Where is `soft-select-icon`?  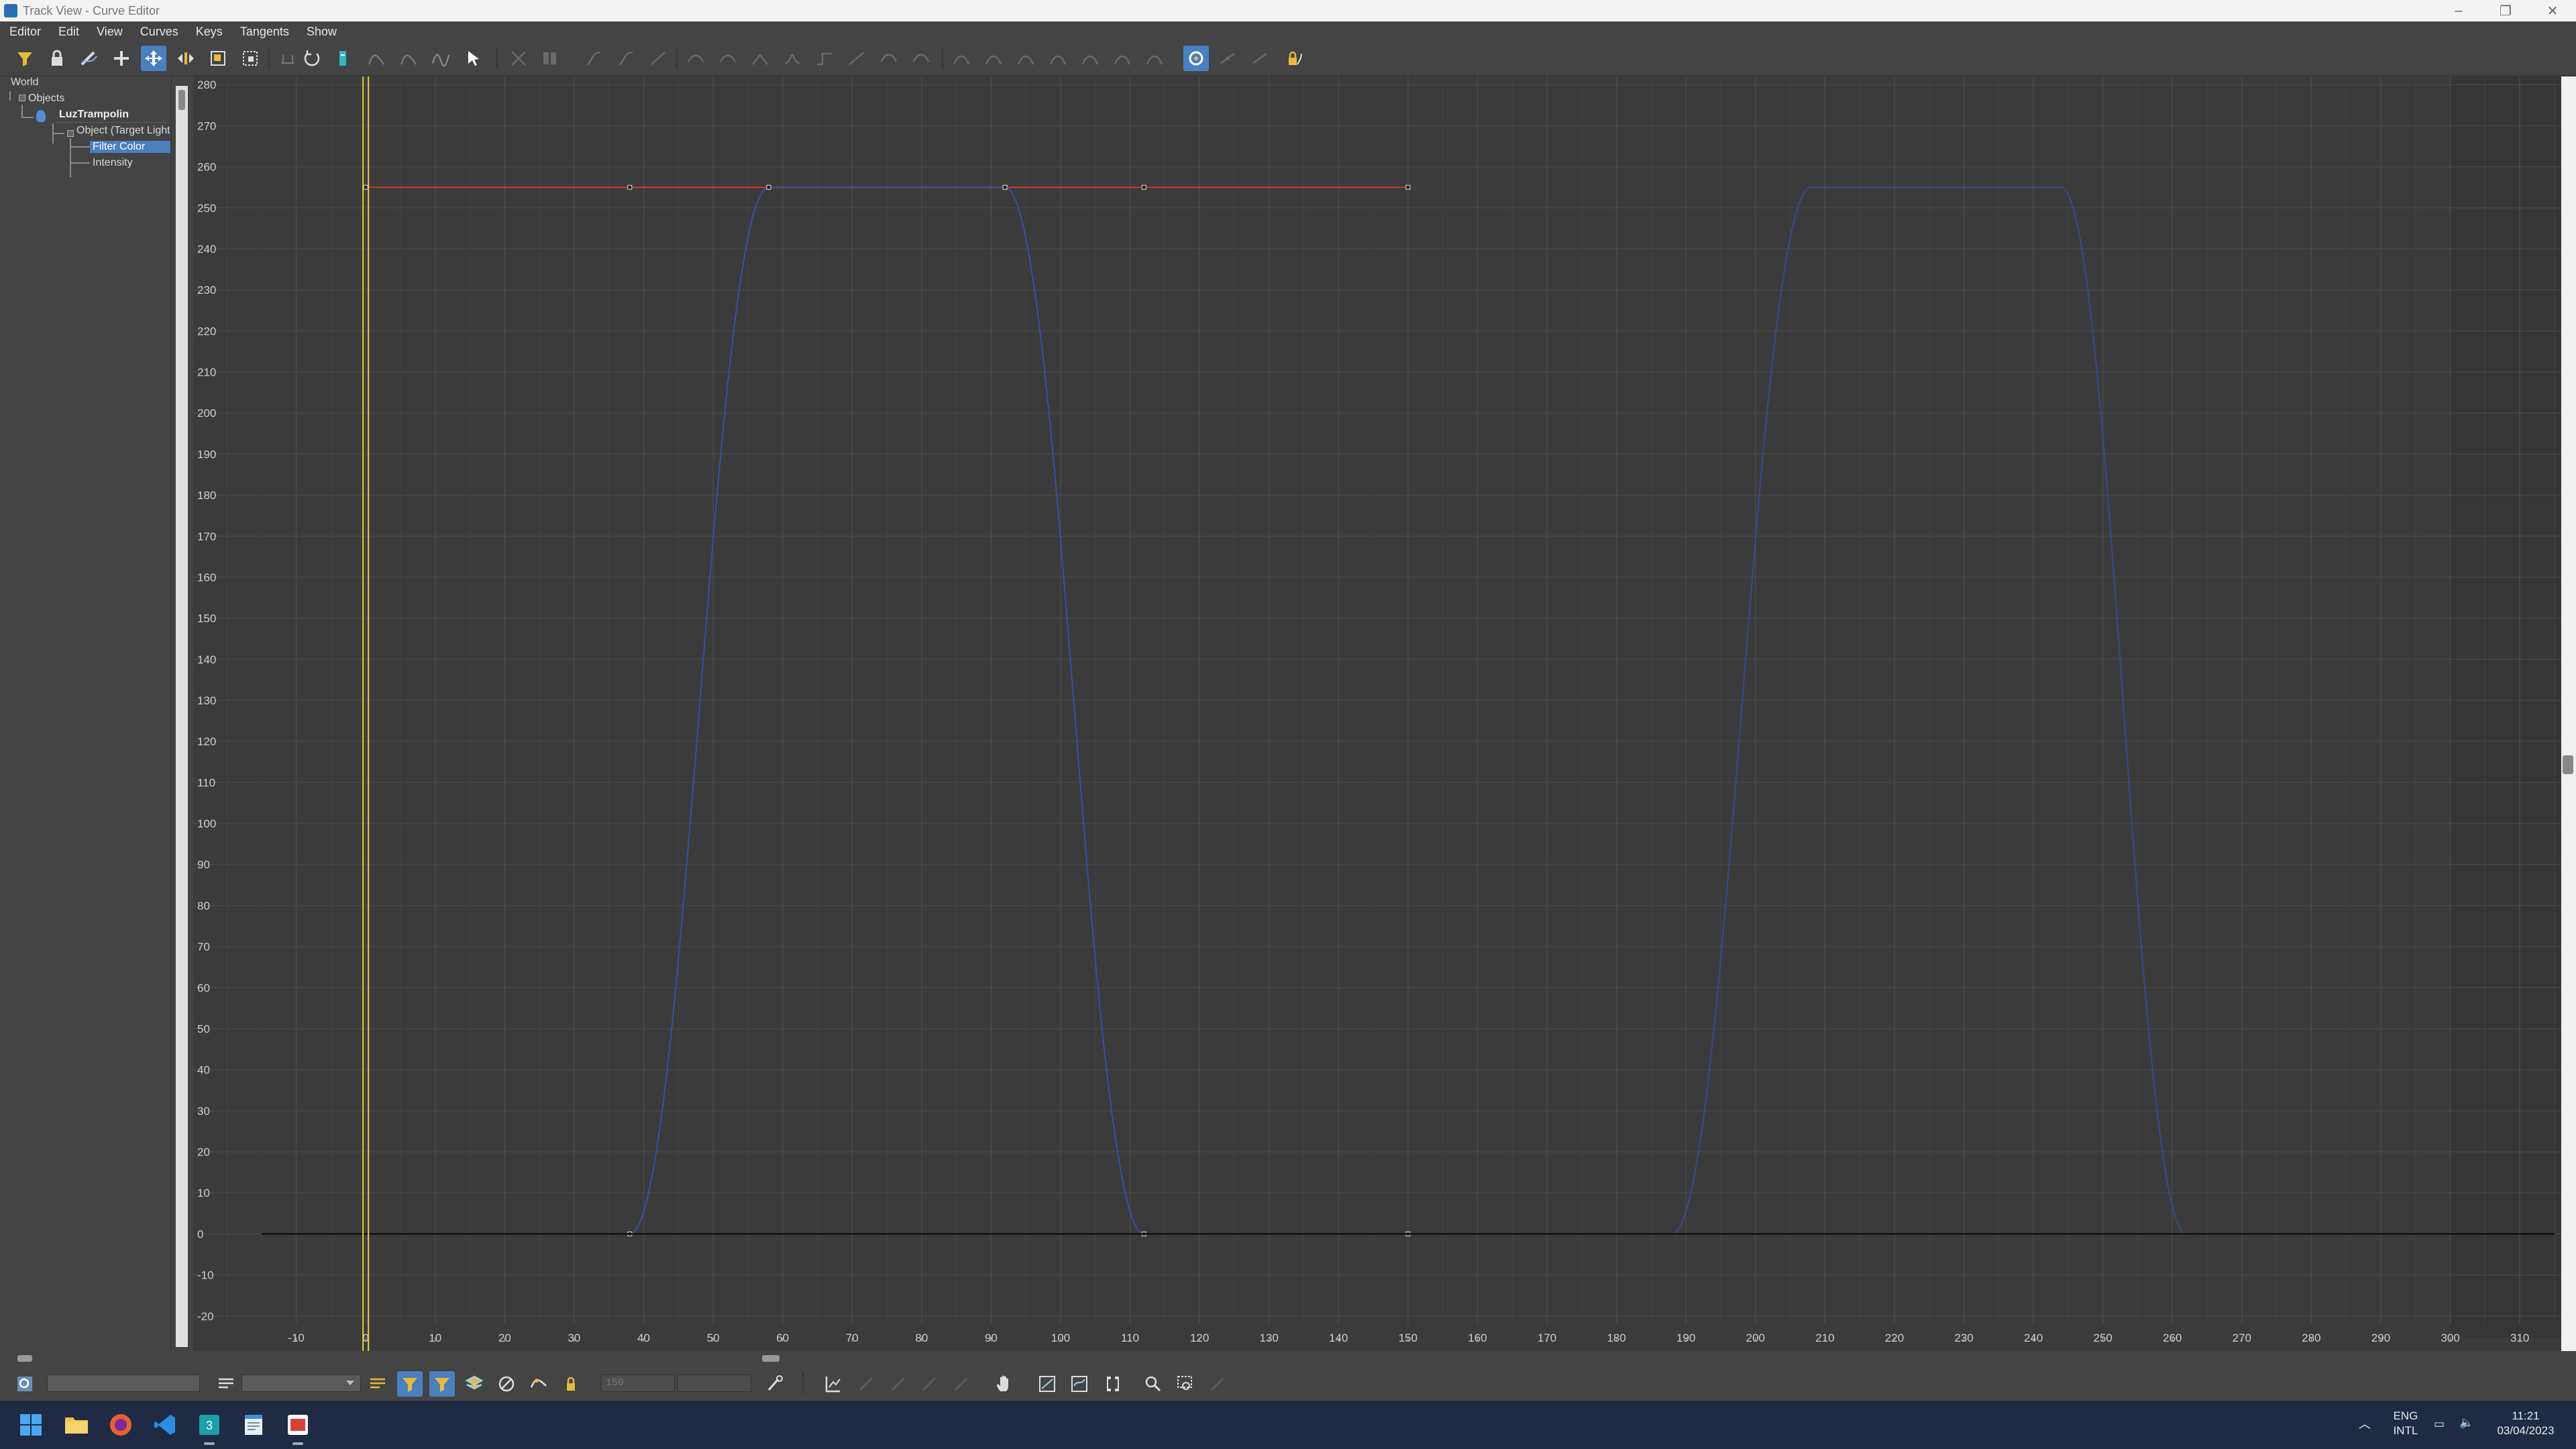
soft-select-icon is located at coordinates (440, 58).